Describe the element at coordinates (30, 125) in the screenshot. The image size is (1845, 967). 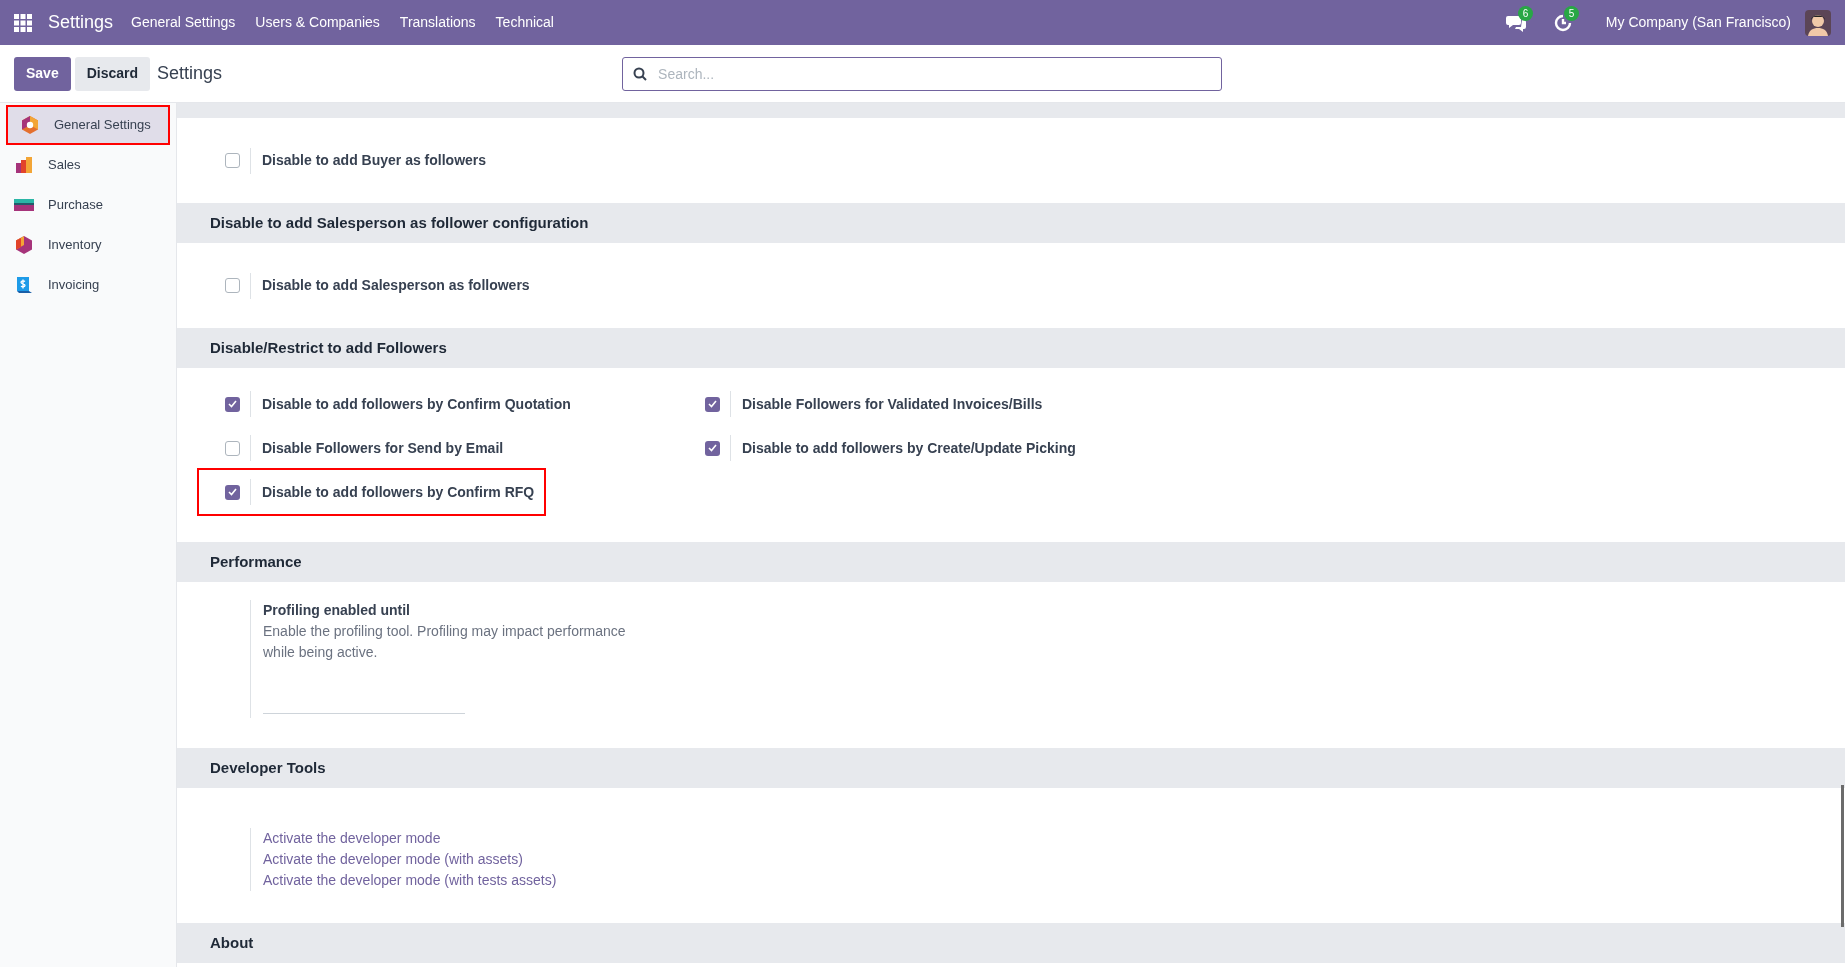
I see `hexagon-logo-icon` at that location.